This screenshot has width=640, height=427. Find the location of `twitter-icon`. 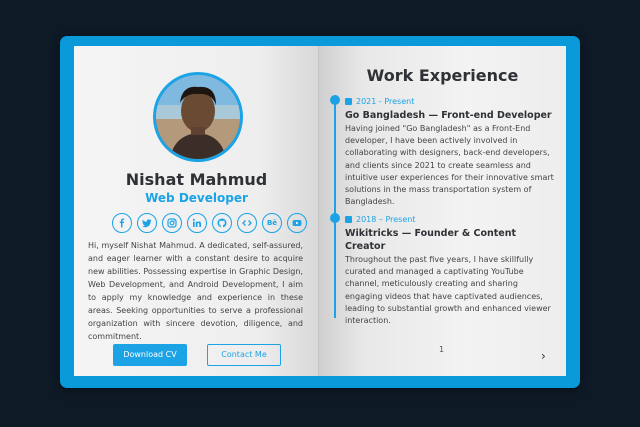

twitter-icon is located at coordinates (147, 223).